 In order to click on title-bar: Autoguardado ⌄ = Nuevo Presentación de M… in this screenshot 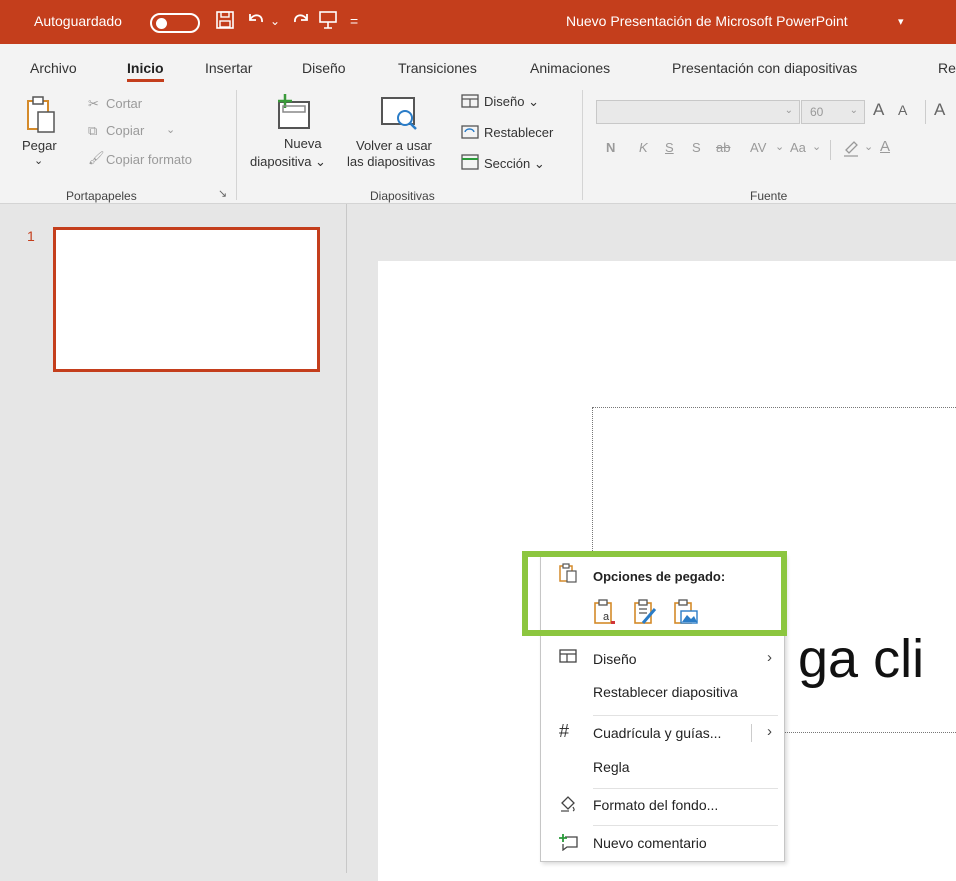, I will do `click(478, 22)`.